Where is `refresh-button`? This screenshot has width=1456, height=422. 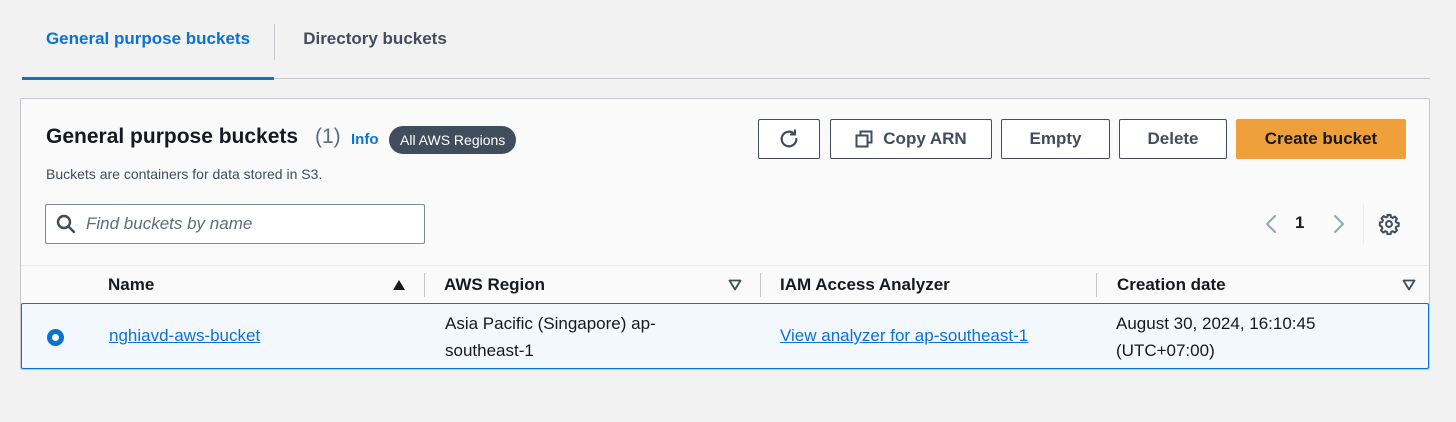 refresh-button is located at coordinates (789, 139).